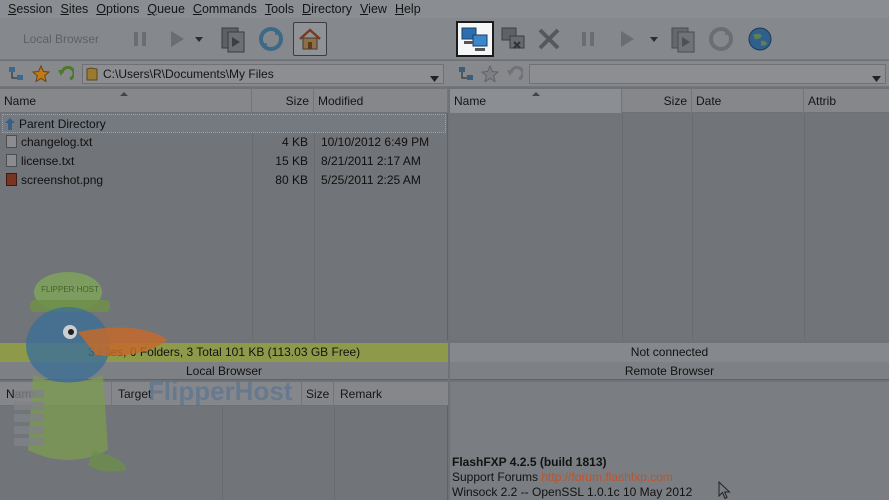 Image resolution: width=889 pixels, height=500 pixels. Describe the element at coordinates (310, 39) in the screenshot. I see `home-icon` at that location.